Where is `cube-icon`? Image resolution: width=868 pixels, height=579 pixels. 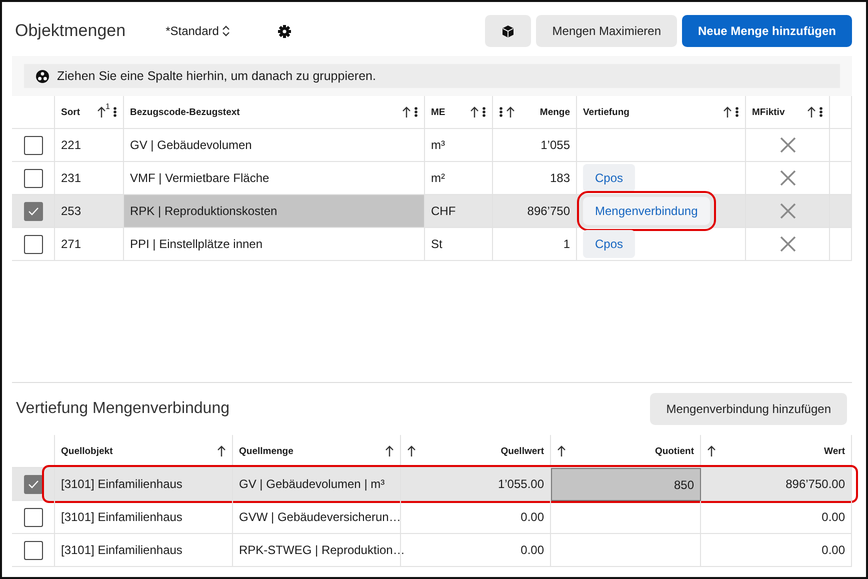
cube-icon is located at coordinates (508, 31).